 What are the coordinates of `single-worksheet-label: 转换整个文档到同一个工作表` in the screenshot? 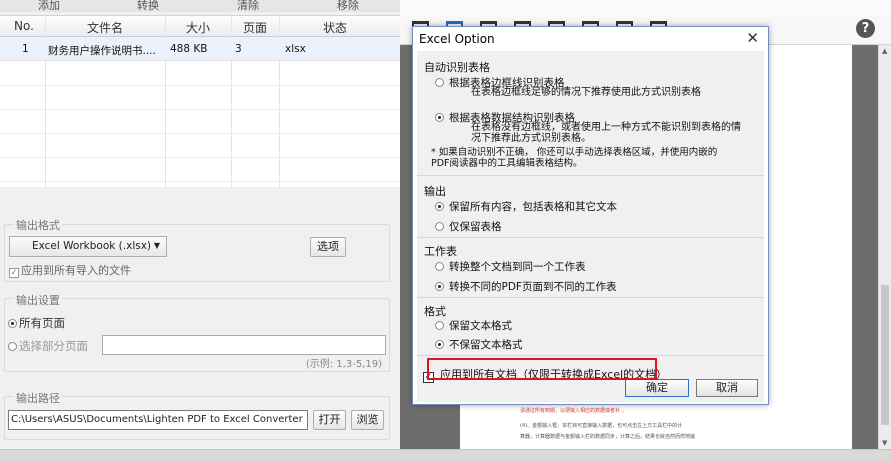 It's located at (517, 267).